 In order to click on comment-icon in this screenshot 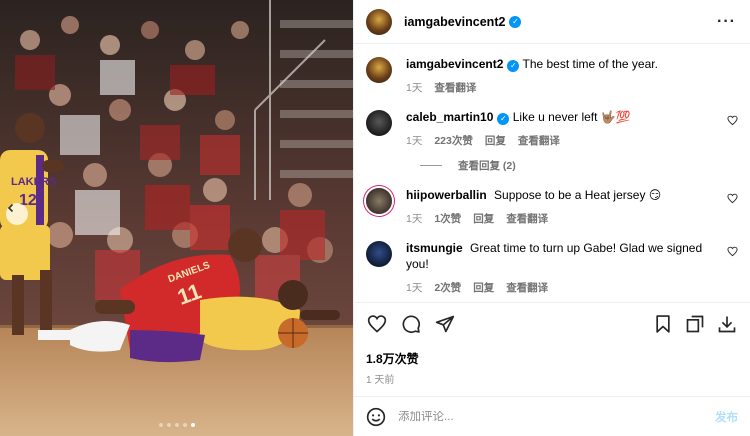, I will do `click(411, 324)`.